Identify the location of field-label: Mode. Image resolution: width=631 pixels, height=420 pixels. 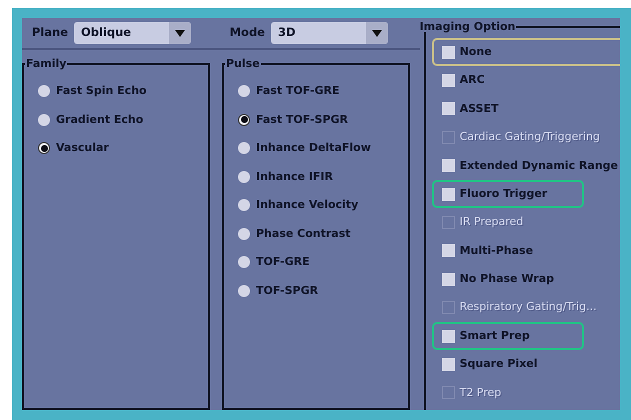
(246, 33).